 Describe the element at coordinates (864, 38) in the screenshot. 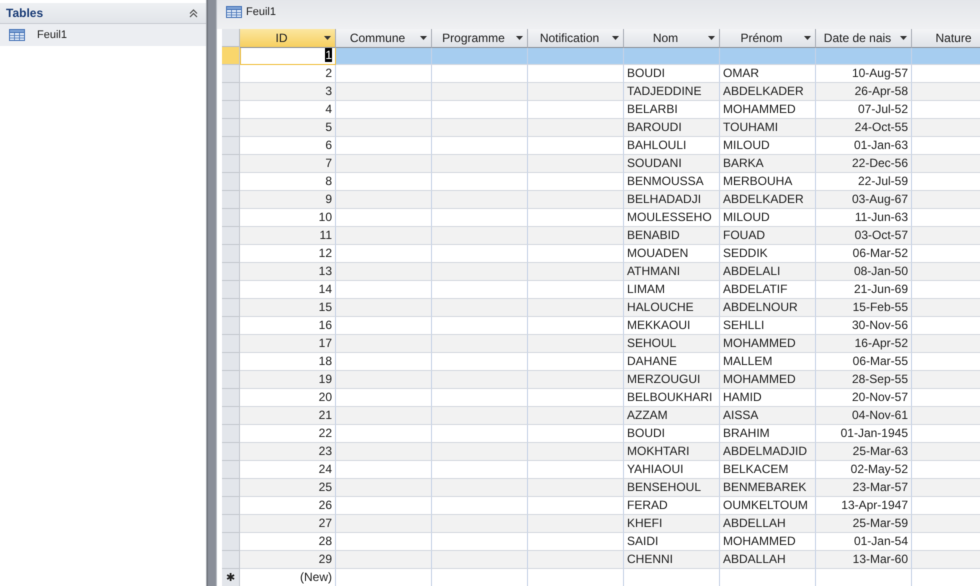

I see `column-header: Date de nais` at that location.